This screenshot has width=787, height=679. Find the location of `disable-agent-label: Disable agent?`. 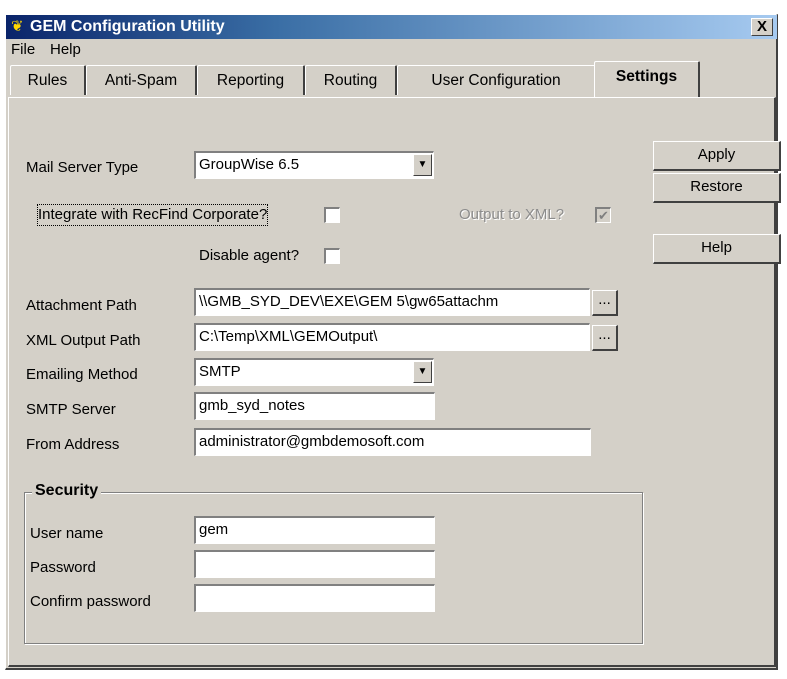

disable-agent-label: Disable agent? is located at coordinates (249, 255).